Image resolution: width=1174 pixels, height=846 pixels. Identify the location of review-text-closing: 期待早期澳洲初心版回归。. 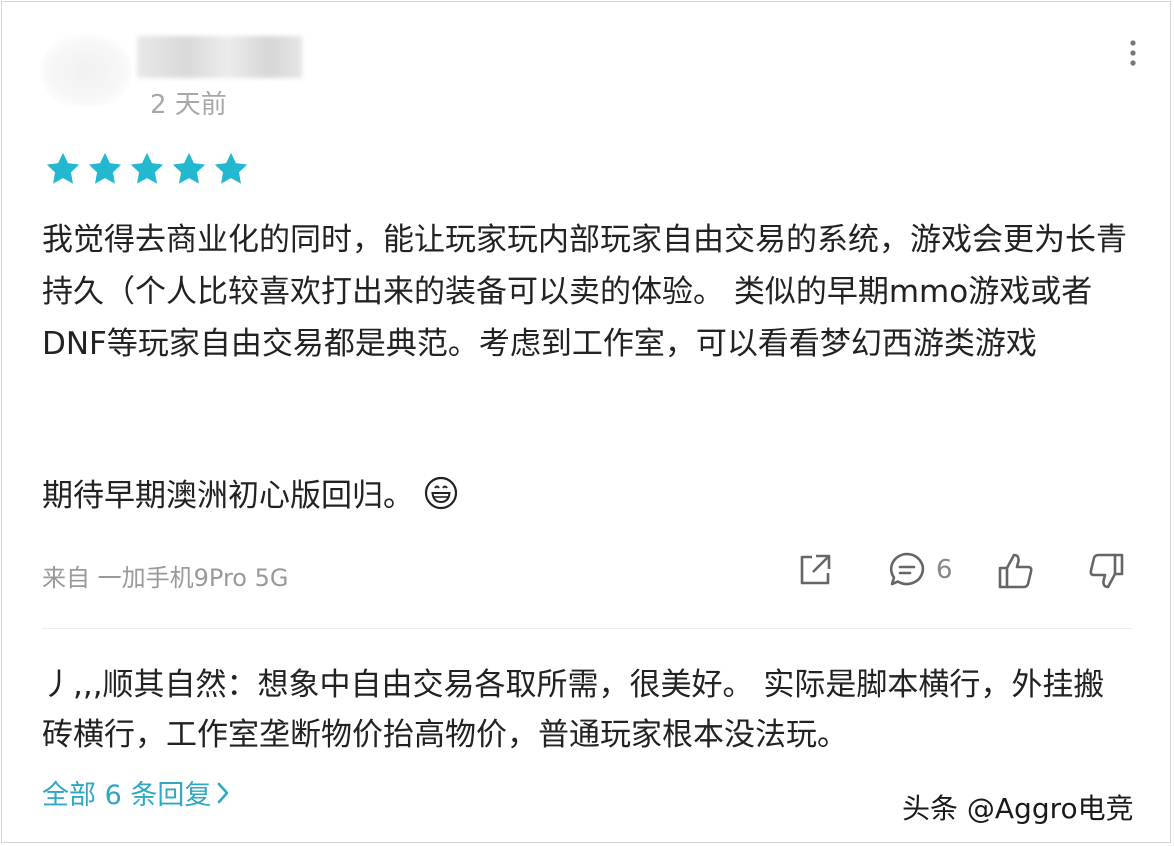
(250, 492).